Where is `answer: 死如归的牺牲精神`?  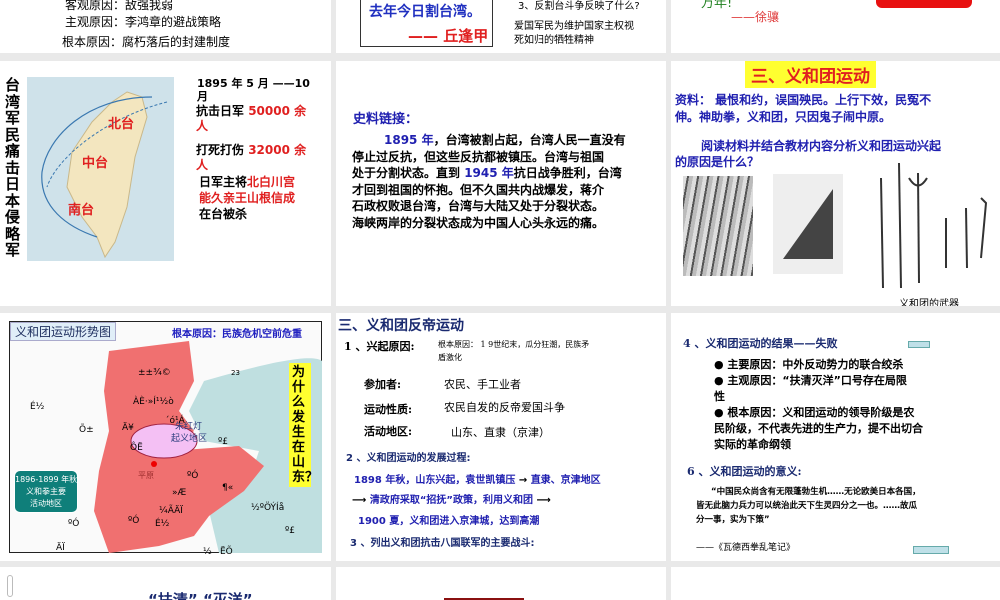
answer: 死如归的牺牲精神 is located at coordinates (554, 40).